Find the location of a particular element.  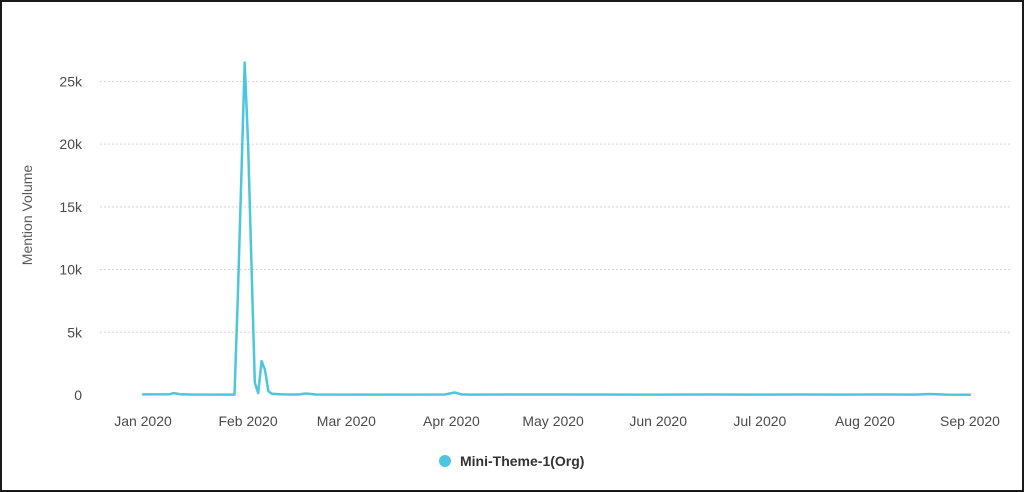

legend-swatch is located at coordinates (445, 461).